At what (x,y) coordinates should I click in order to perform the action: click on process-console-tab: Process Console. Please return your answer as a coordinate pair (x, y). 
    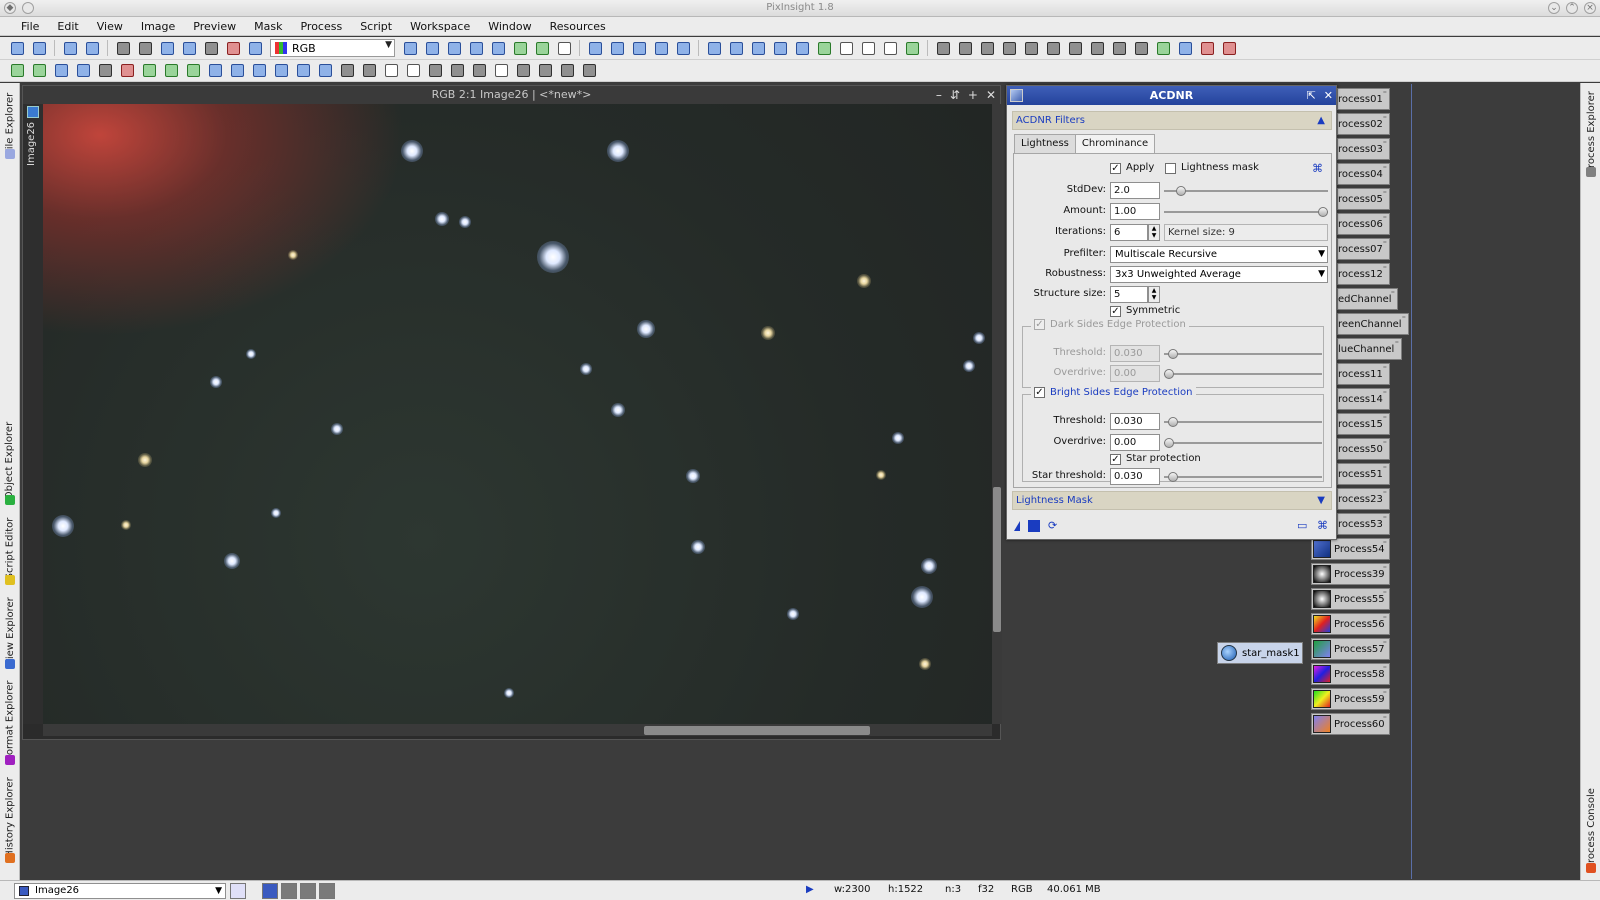
    Looking at the image, I should click on (1591, 828).